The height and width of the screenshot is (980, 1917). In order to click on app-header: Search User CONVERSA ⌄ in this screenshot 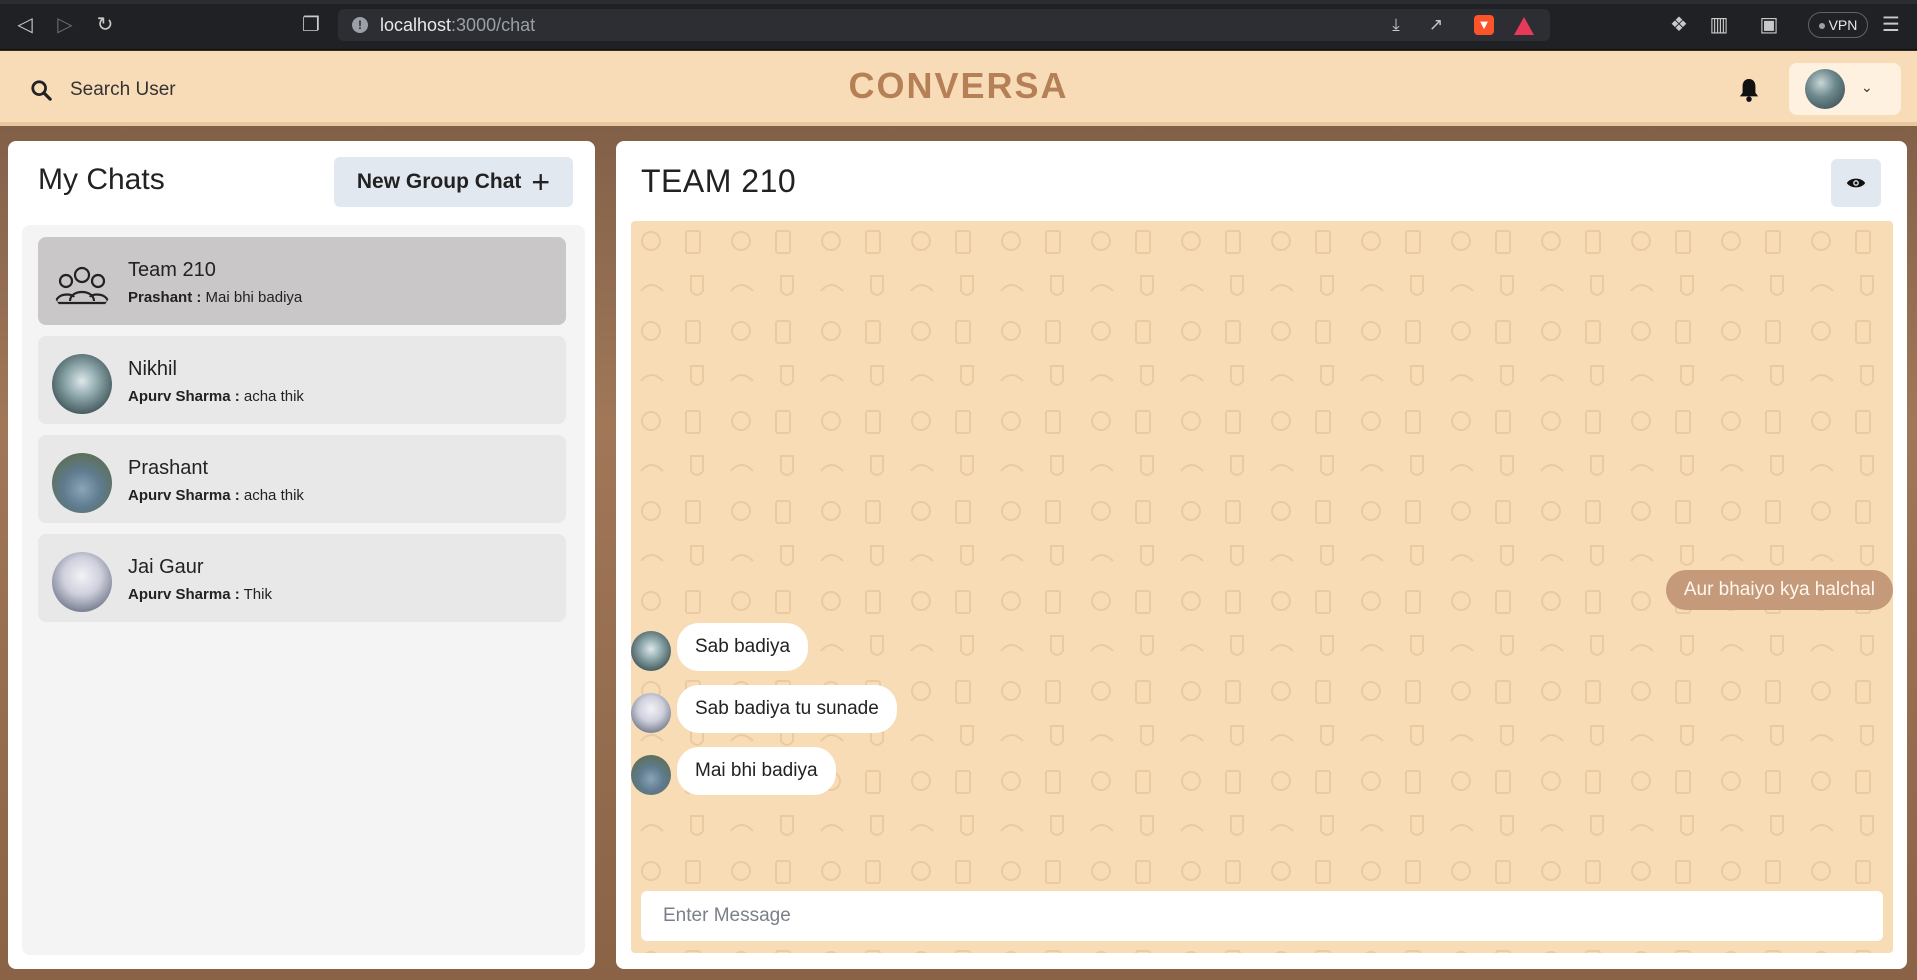, I will do `click(958, 88)`.